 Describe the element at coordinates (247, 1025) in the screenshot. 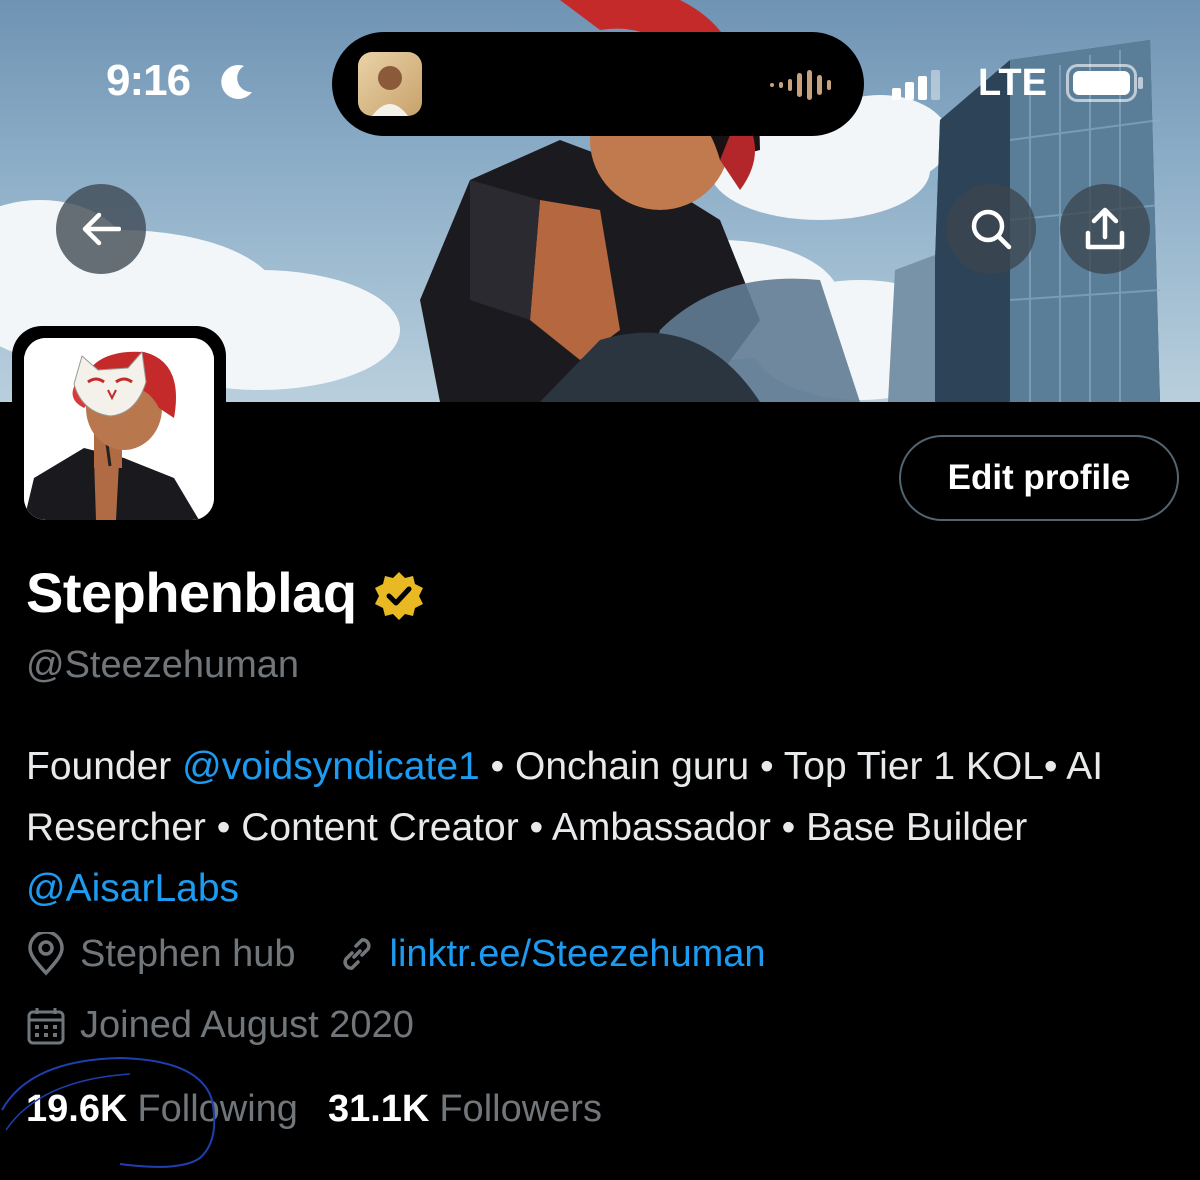

I see `joined-date: Joined August 2020` at that location.